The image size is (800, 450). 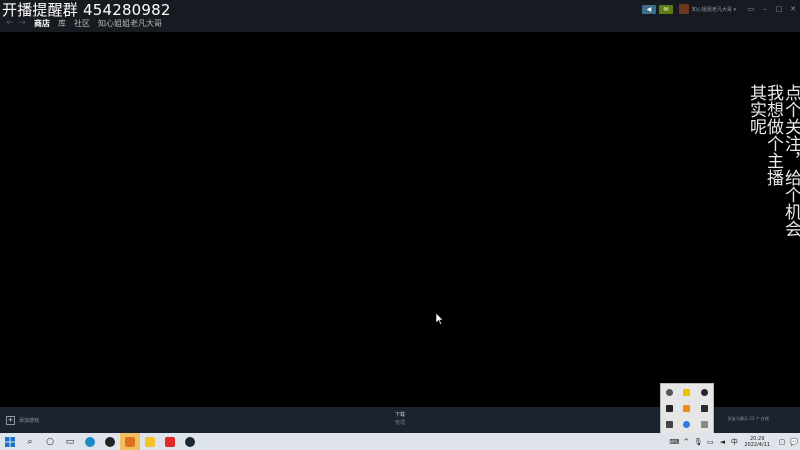 I want to click on windows-taskbar: ⌕ ○ ▭ ⌨ ^ 🎙 ▭ ◄ 中 20:29 2022/4/11 ▢ 💬, so click(x=400, y=441).